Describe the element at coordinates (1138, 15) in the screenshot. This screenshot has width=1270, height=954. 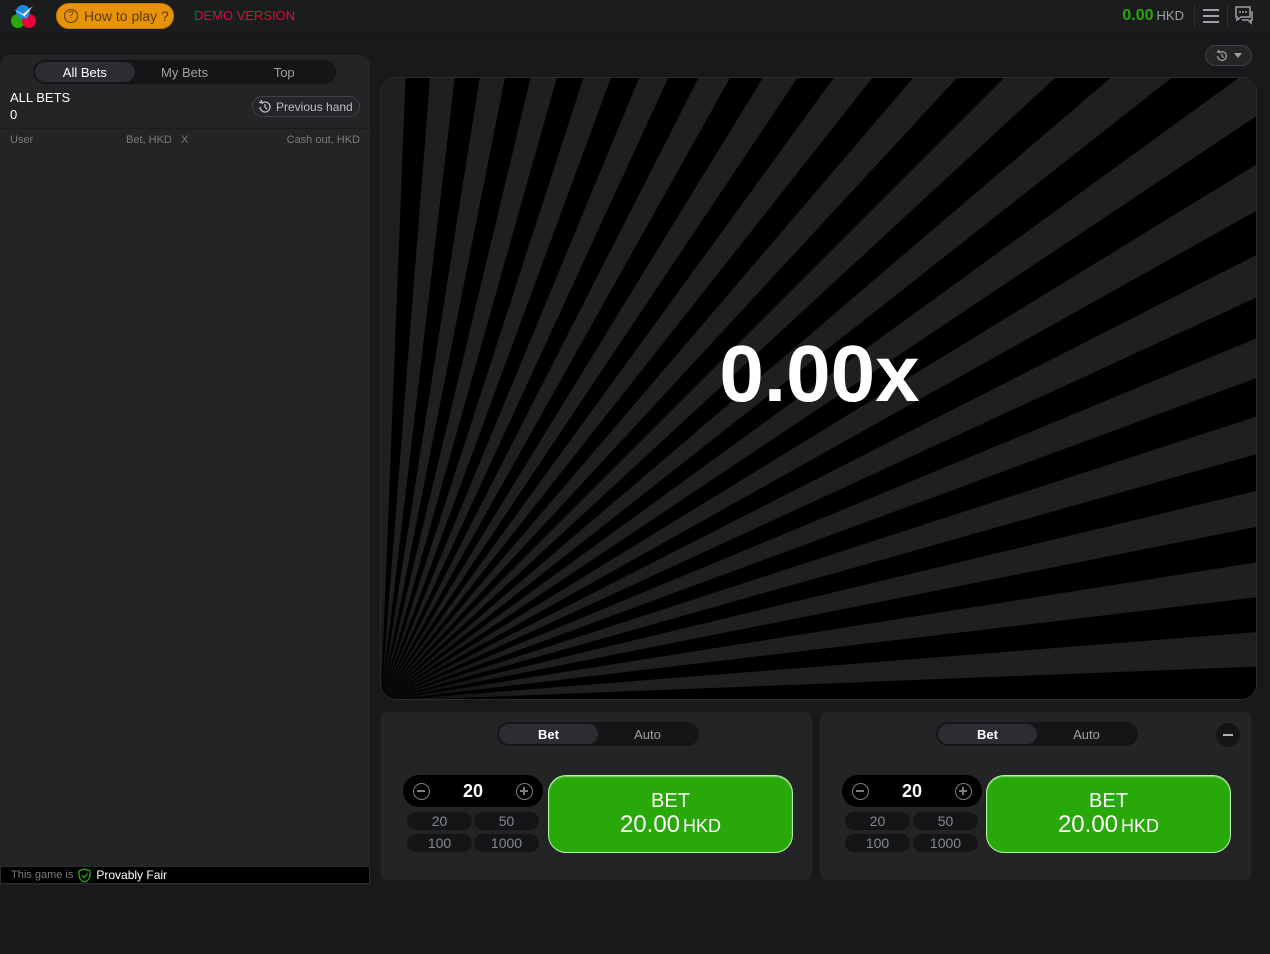
I see `balance-value: 0.00` at that location.